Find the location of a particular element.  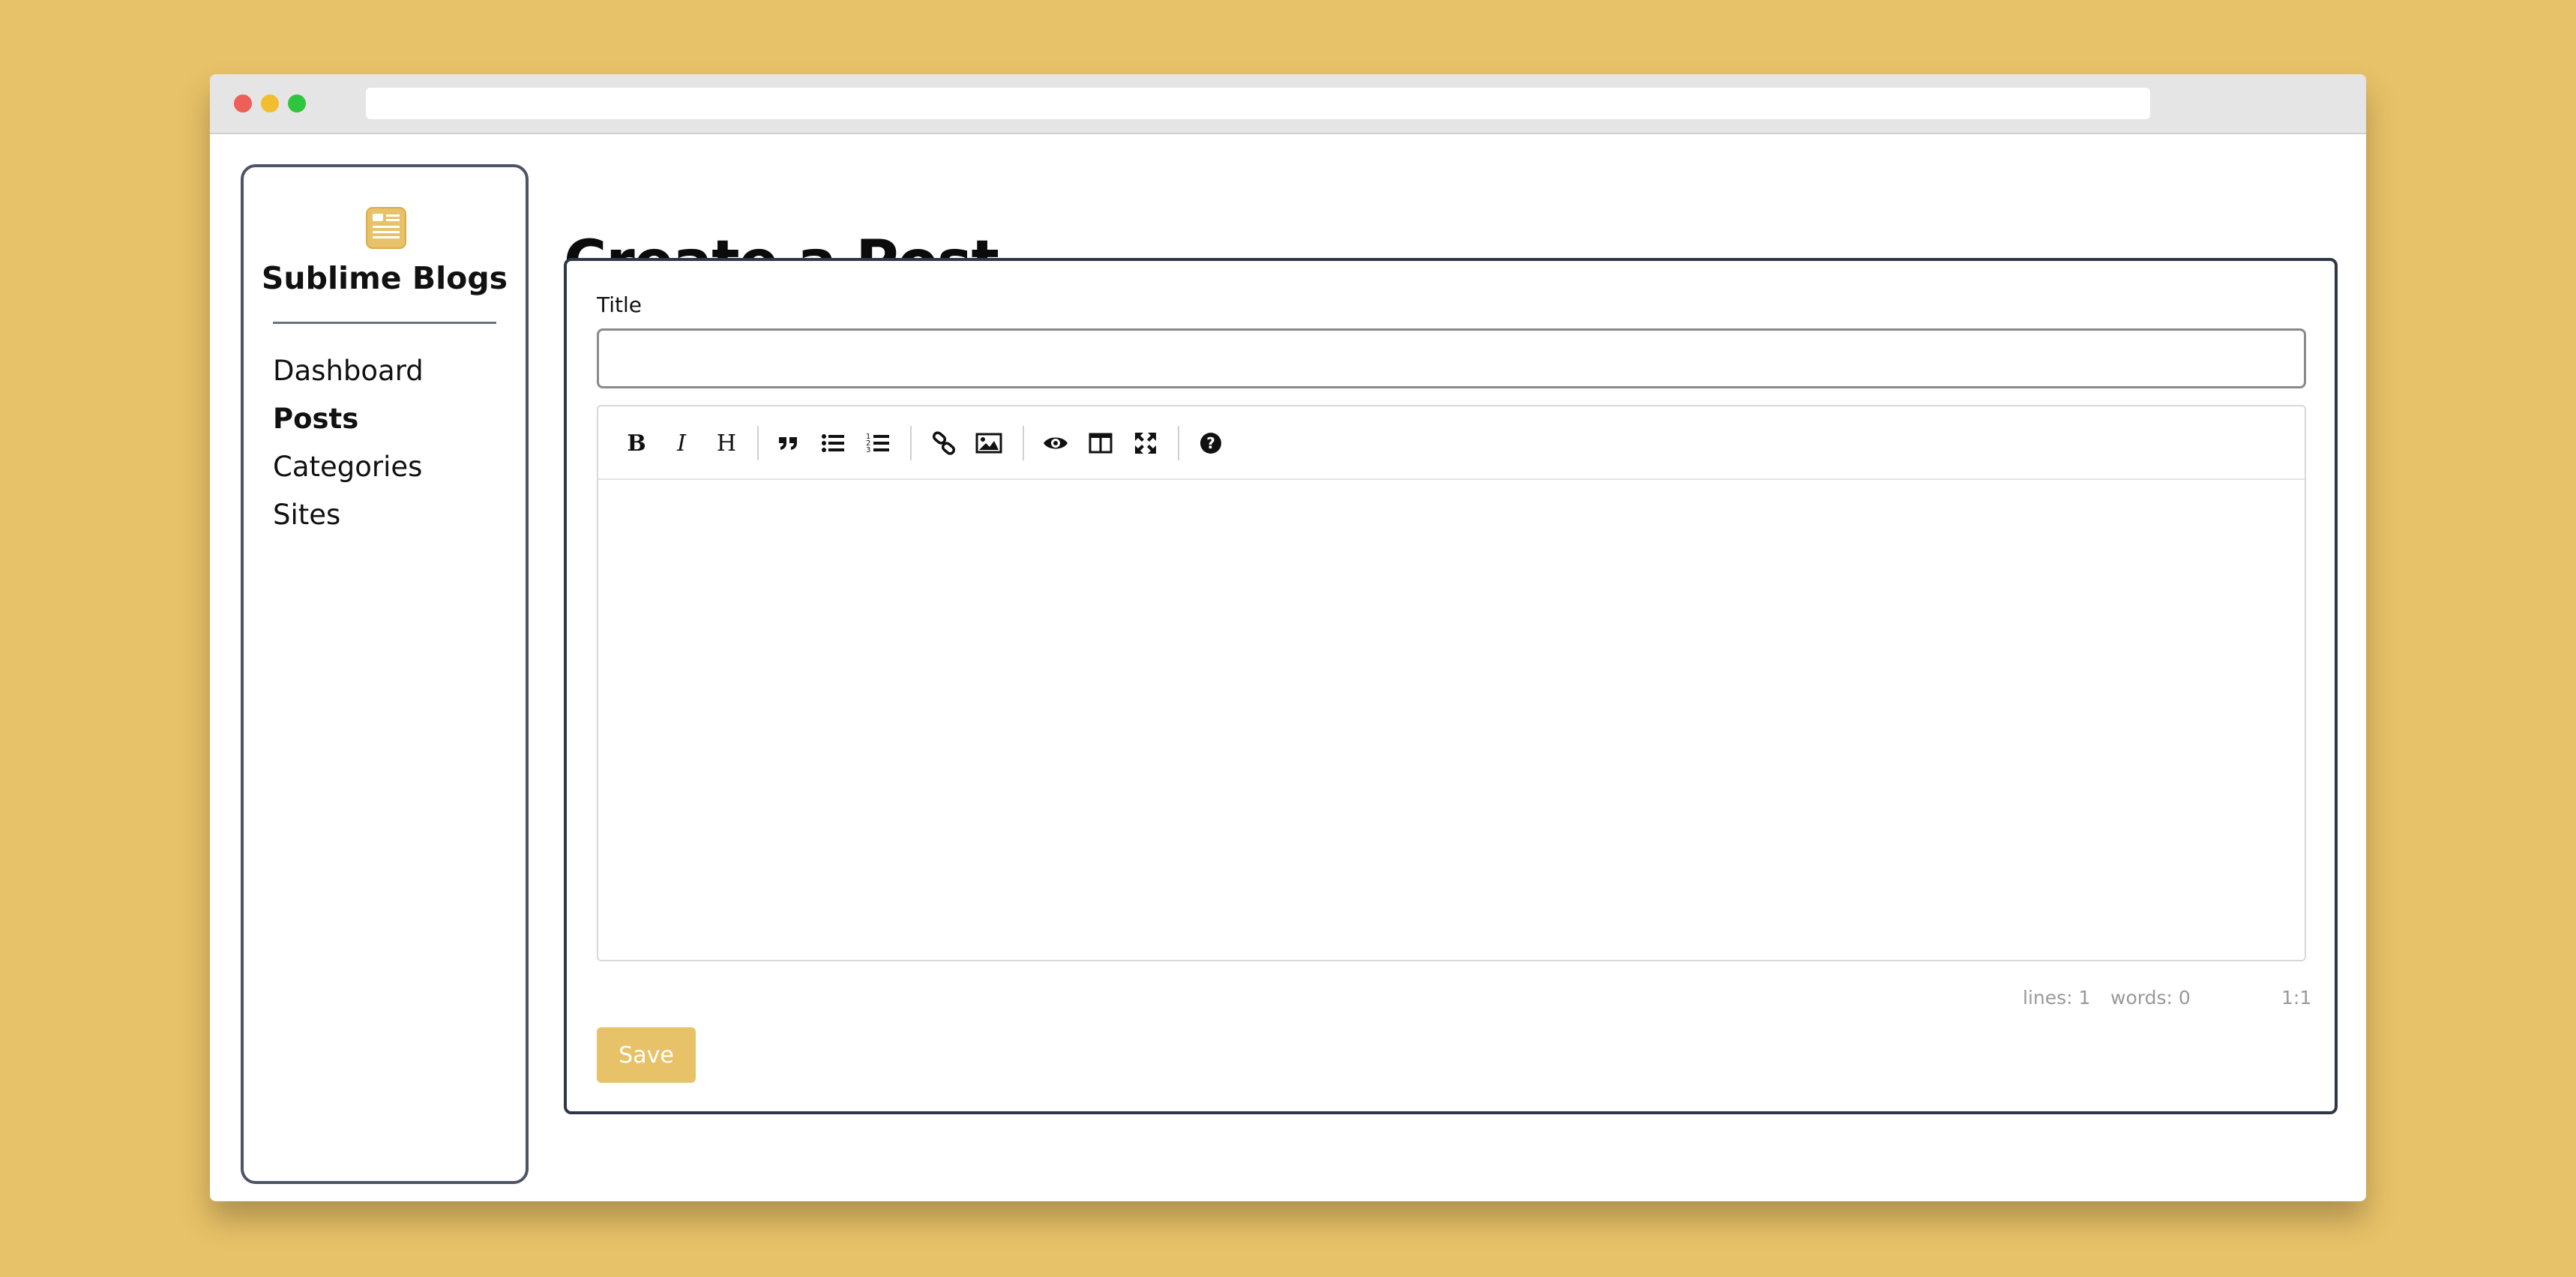

status-cursor: 1:1 is located at coordinates (2296, 998).